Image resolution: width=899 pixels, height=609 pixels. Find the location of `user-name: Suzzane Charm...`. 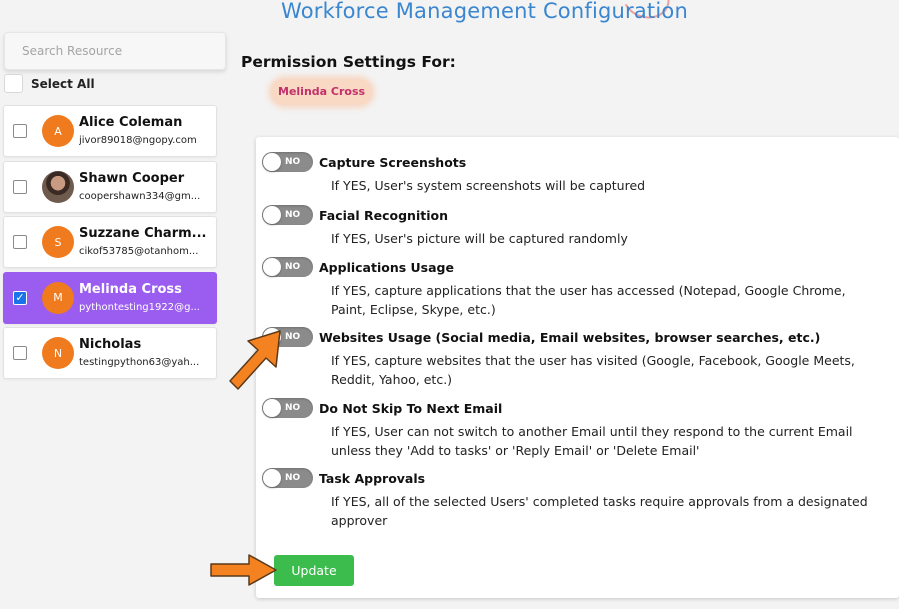

user-name: Suzzane Charm... is located at coordinates (143, 233).